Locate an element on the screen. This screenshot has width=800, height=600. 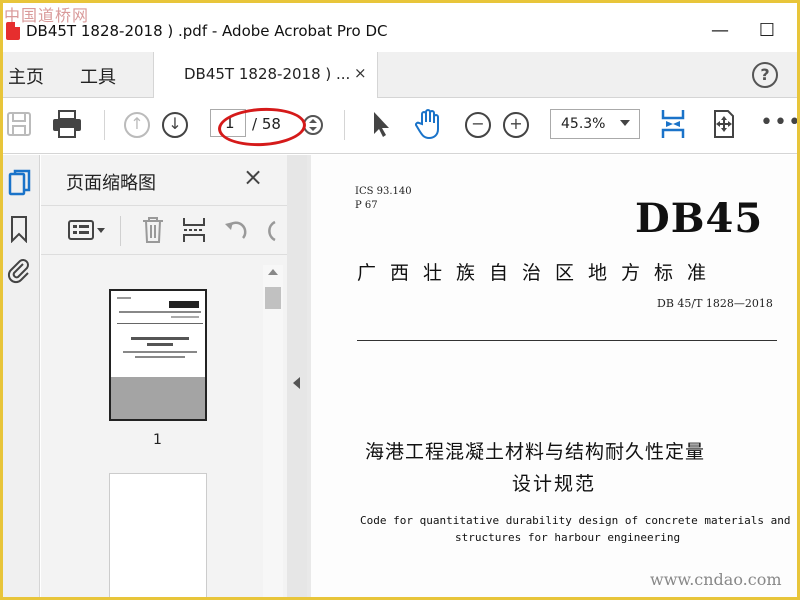
db-code: DB45 is located at coordinates (699, 218).